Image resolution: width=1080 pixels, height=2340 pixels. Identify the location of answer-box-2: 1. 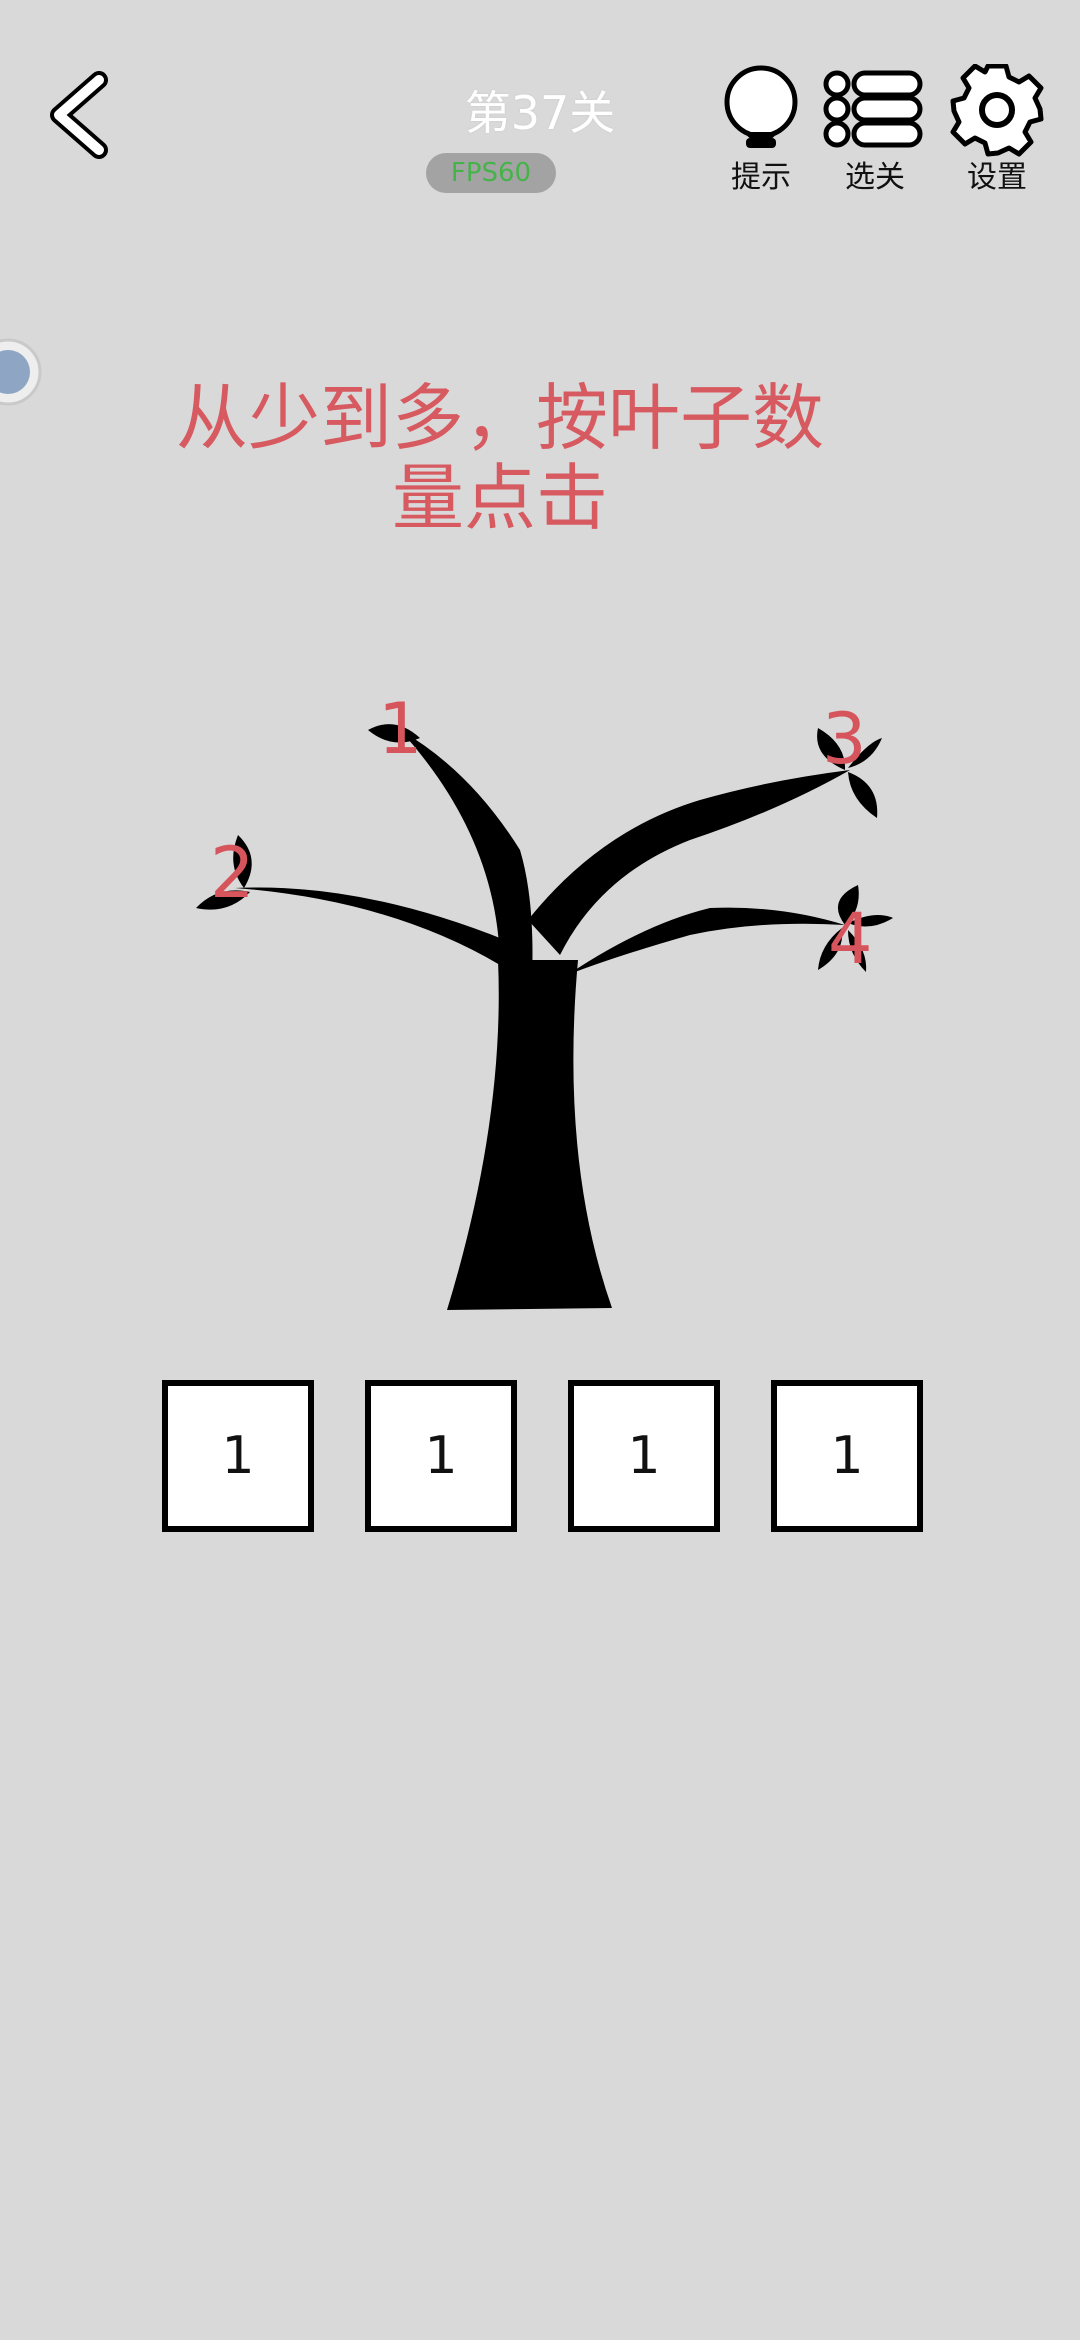
(441, 1456).